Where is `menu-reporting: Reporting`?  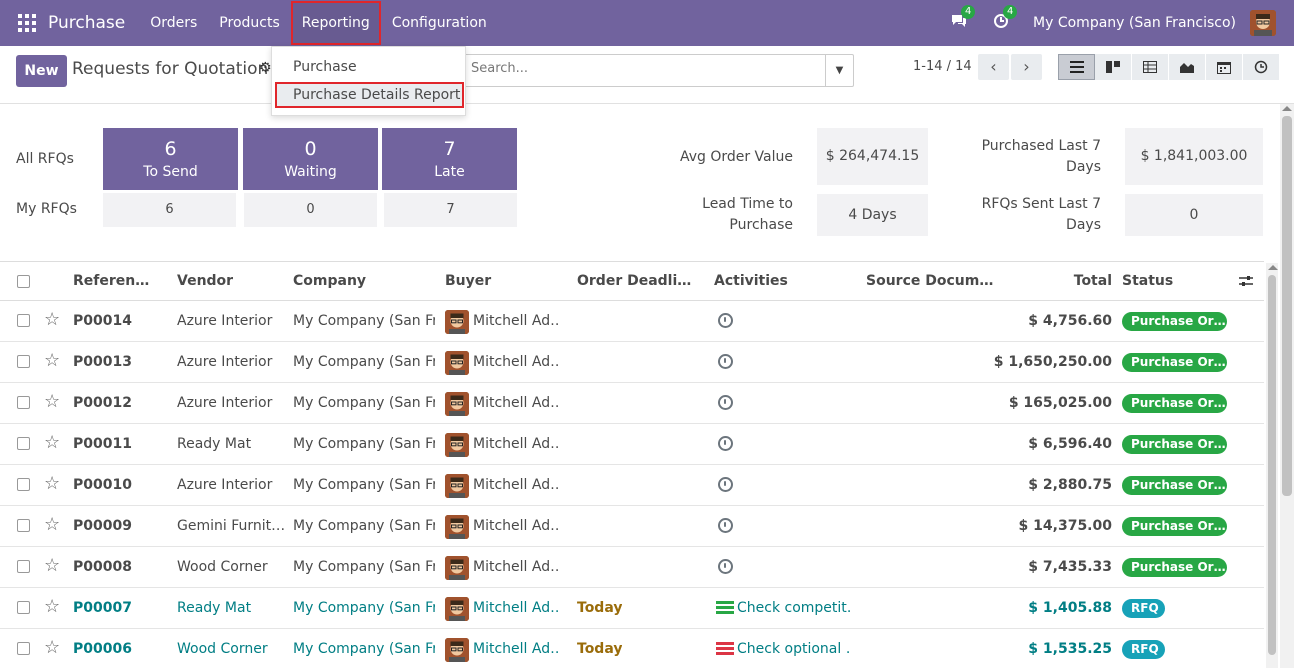 menu-reporting: Reporting is located at coordinates (335, 23).